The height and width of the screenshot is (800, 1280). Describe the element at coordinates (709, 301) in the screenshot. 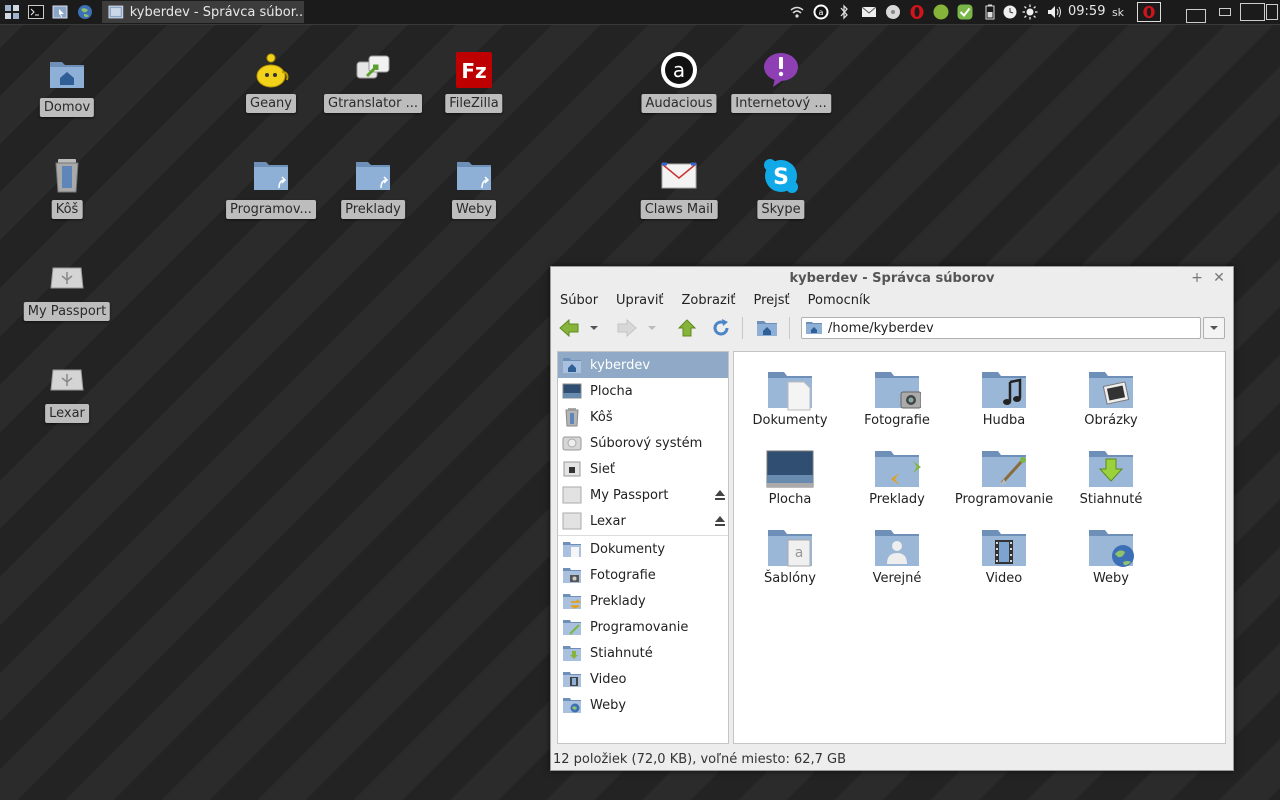

I see `menu-zobrazit: Zobraziť` at that location.